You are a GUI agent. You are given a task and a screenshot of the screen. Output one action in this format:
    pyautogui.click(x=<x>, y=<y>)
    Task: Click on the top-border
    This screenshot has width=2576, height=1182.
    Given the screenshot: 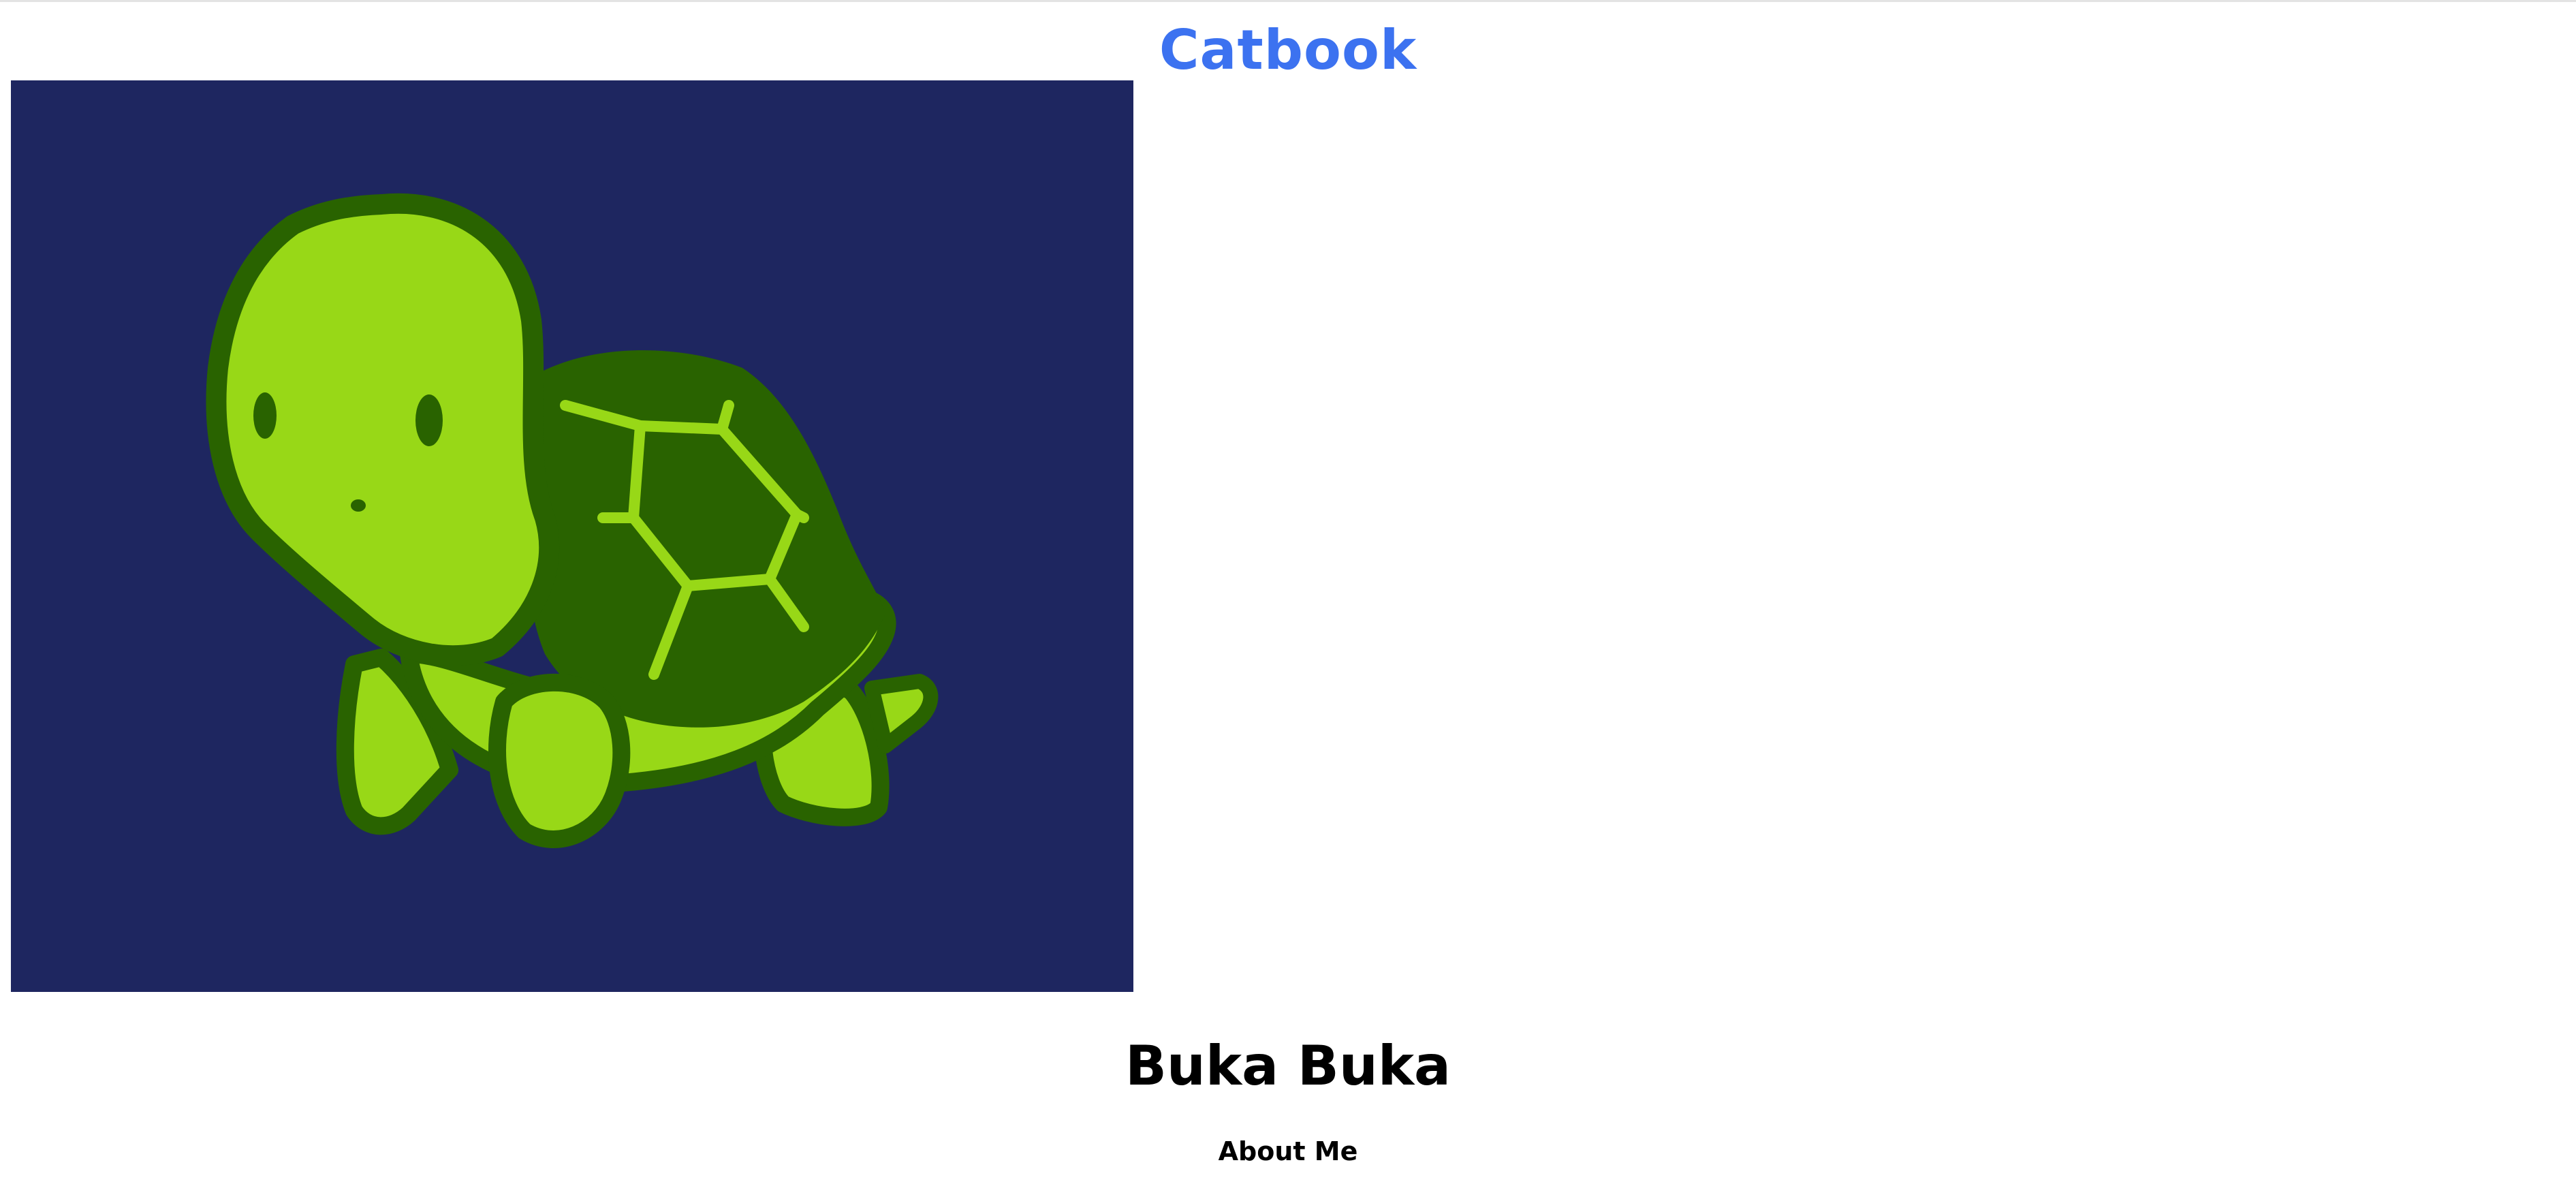 What is the action you would take?
    pyautogui.click(x=1288, y=1)
    